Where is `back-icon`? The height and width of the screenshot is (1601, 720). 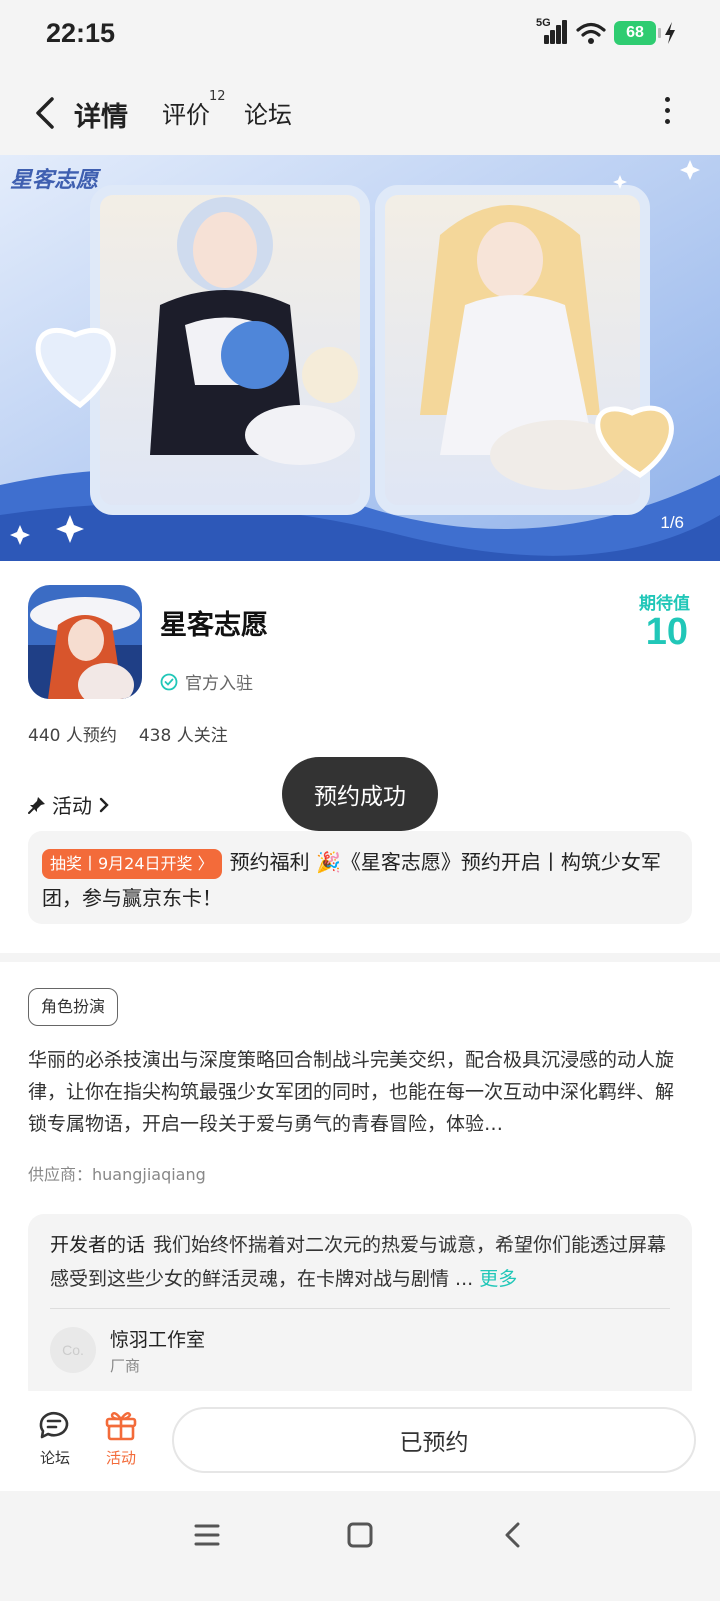 back-icon is located at coordinates (514, 1535).